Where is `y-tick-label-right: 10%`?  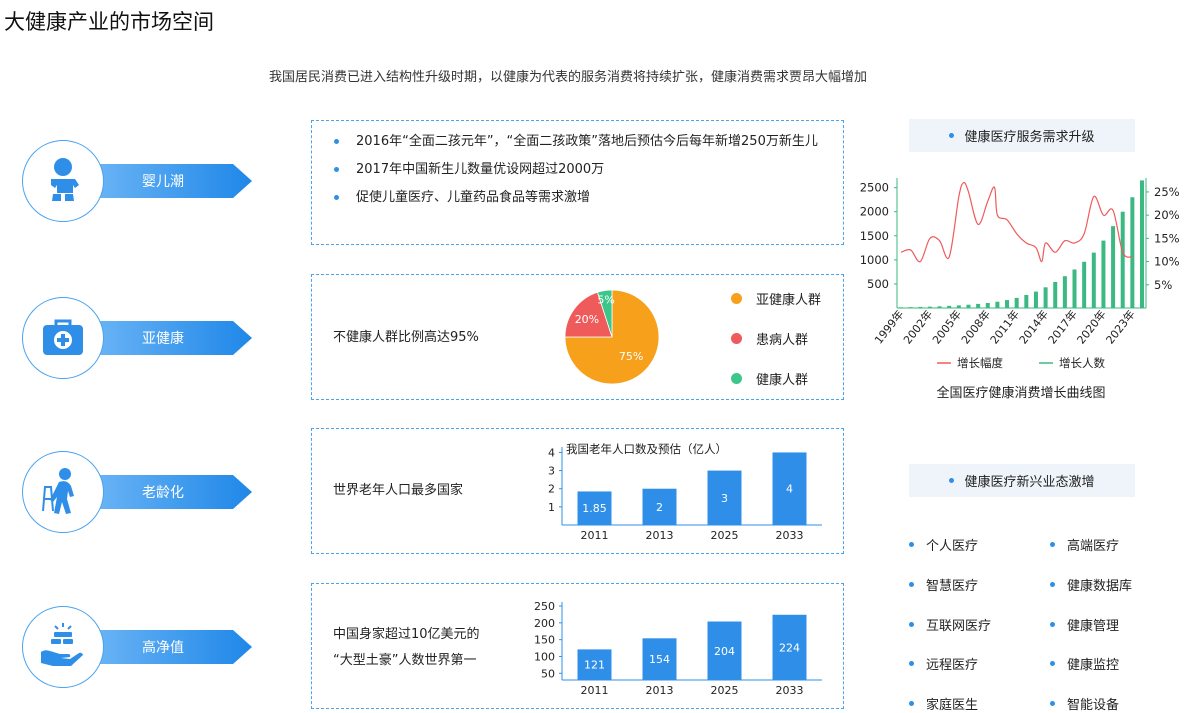
y-tick-label-right: 10% is located at coordinates (1167, 262).